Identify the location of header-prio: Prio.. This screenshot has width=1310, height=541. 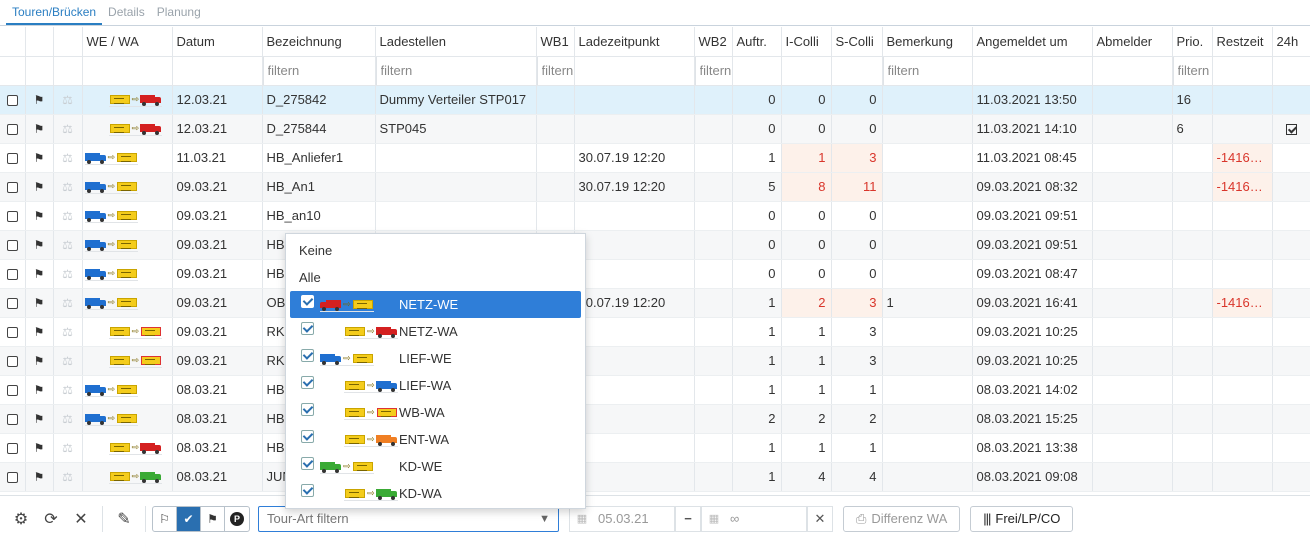
(1192, 42).